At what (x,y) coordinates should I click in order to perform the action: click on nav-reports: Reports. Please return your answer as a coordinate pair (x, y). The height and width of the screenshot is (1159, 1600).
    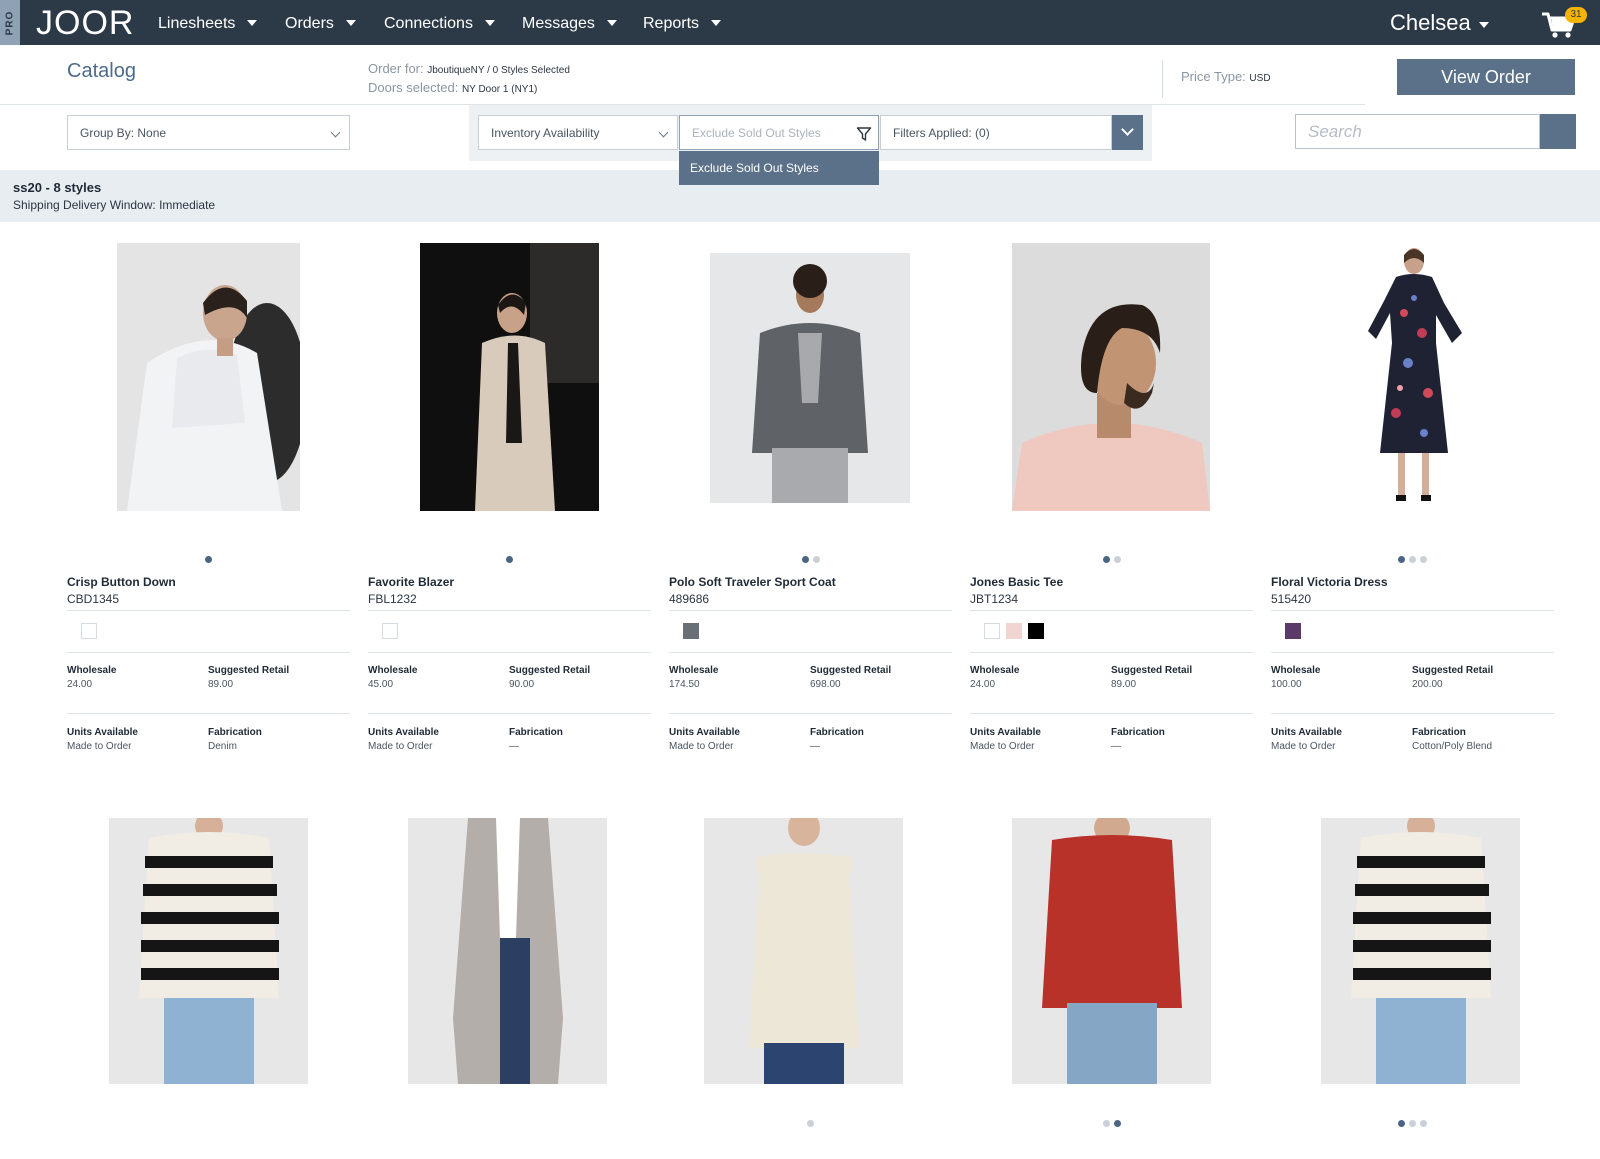
    Looking at the image, I should click on (682, 22).